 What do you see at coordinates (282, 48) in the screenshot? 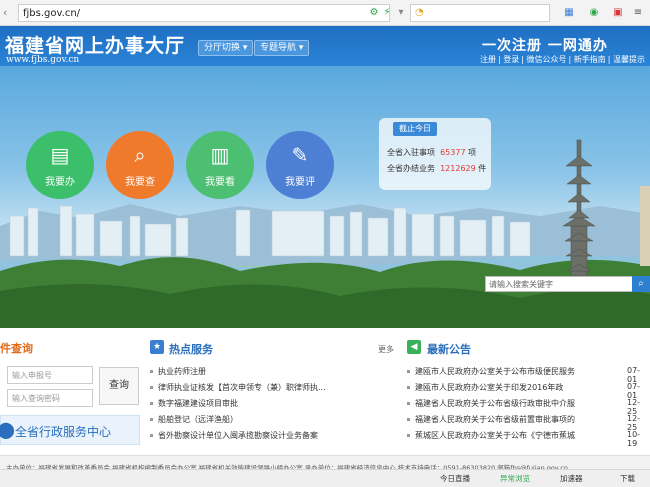
I see `topic-nav-button: 专题导航 ▾` at bounding box center [282, 48].